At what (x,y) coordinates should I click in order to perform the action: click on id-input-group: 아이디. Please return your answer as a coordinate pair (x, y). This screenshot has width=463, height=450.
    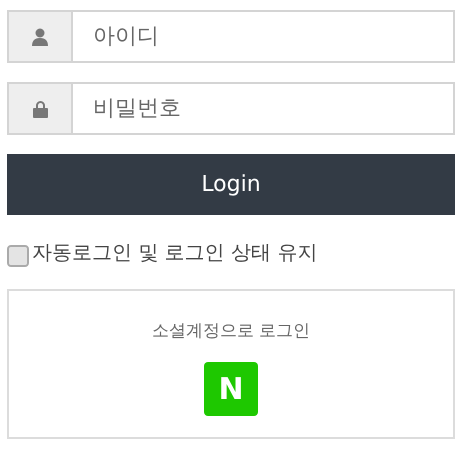
    Looking at the image, I should click on (231, 36).